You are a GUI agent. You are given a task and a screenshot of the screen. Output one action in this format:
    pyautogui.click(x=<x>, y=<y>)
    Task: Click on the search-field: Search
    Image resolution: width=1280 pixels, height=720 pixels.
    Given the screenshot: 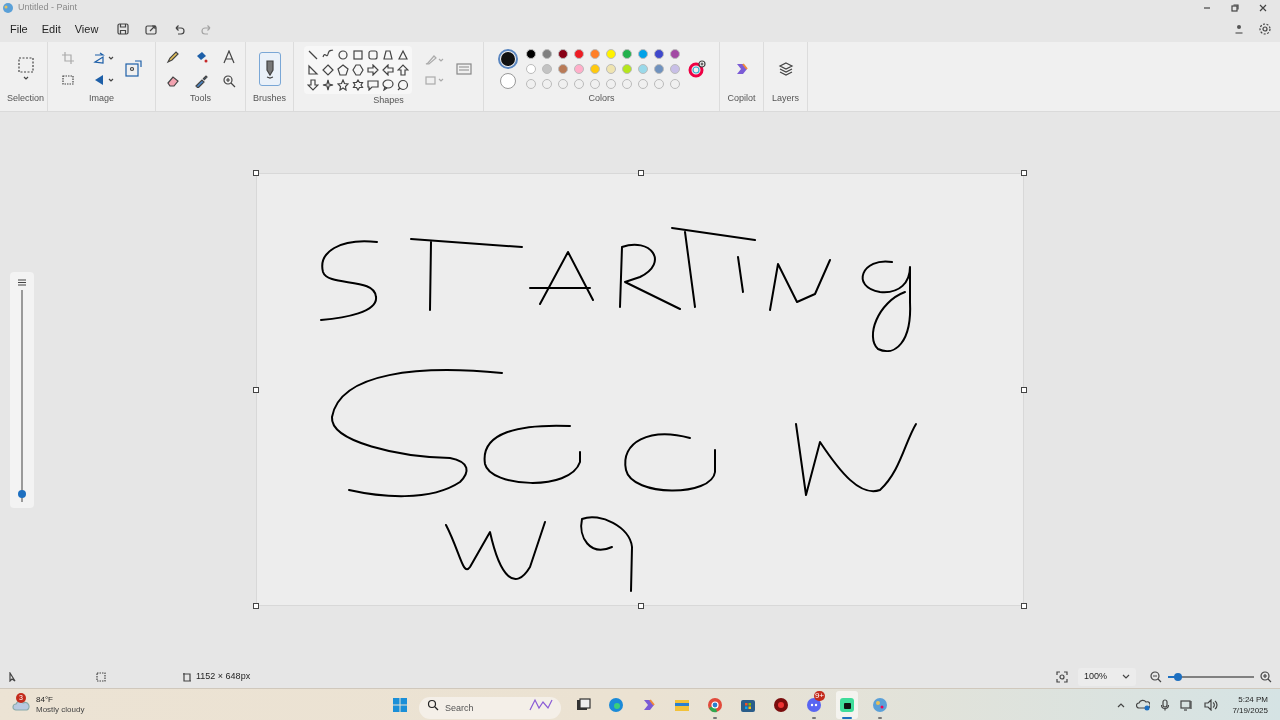 What is the action you would take?
    pyautogui.click(x=490, y=707)
    